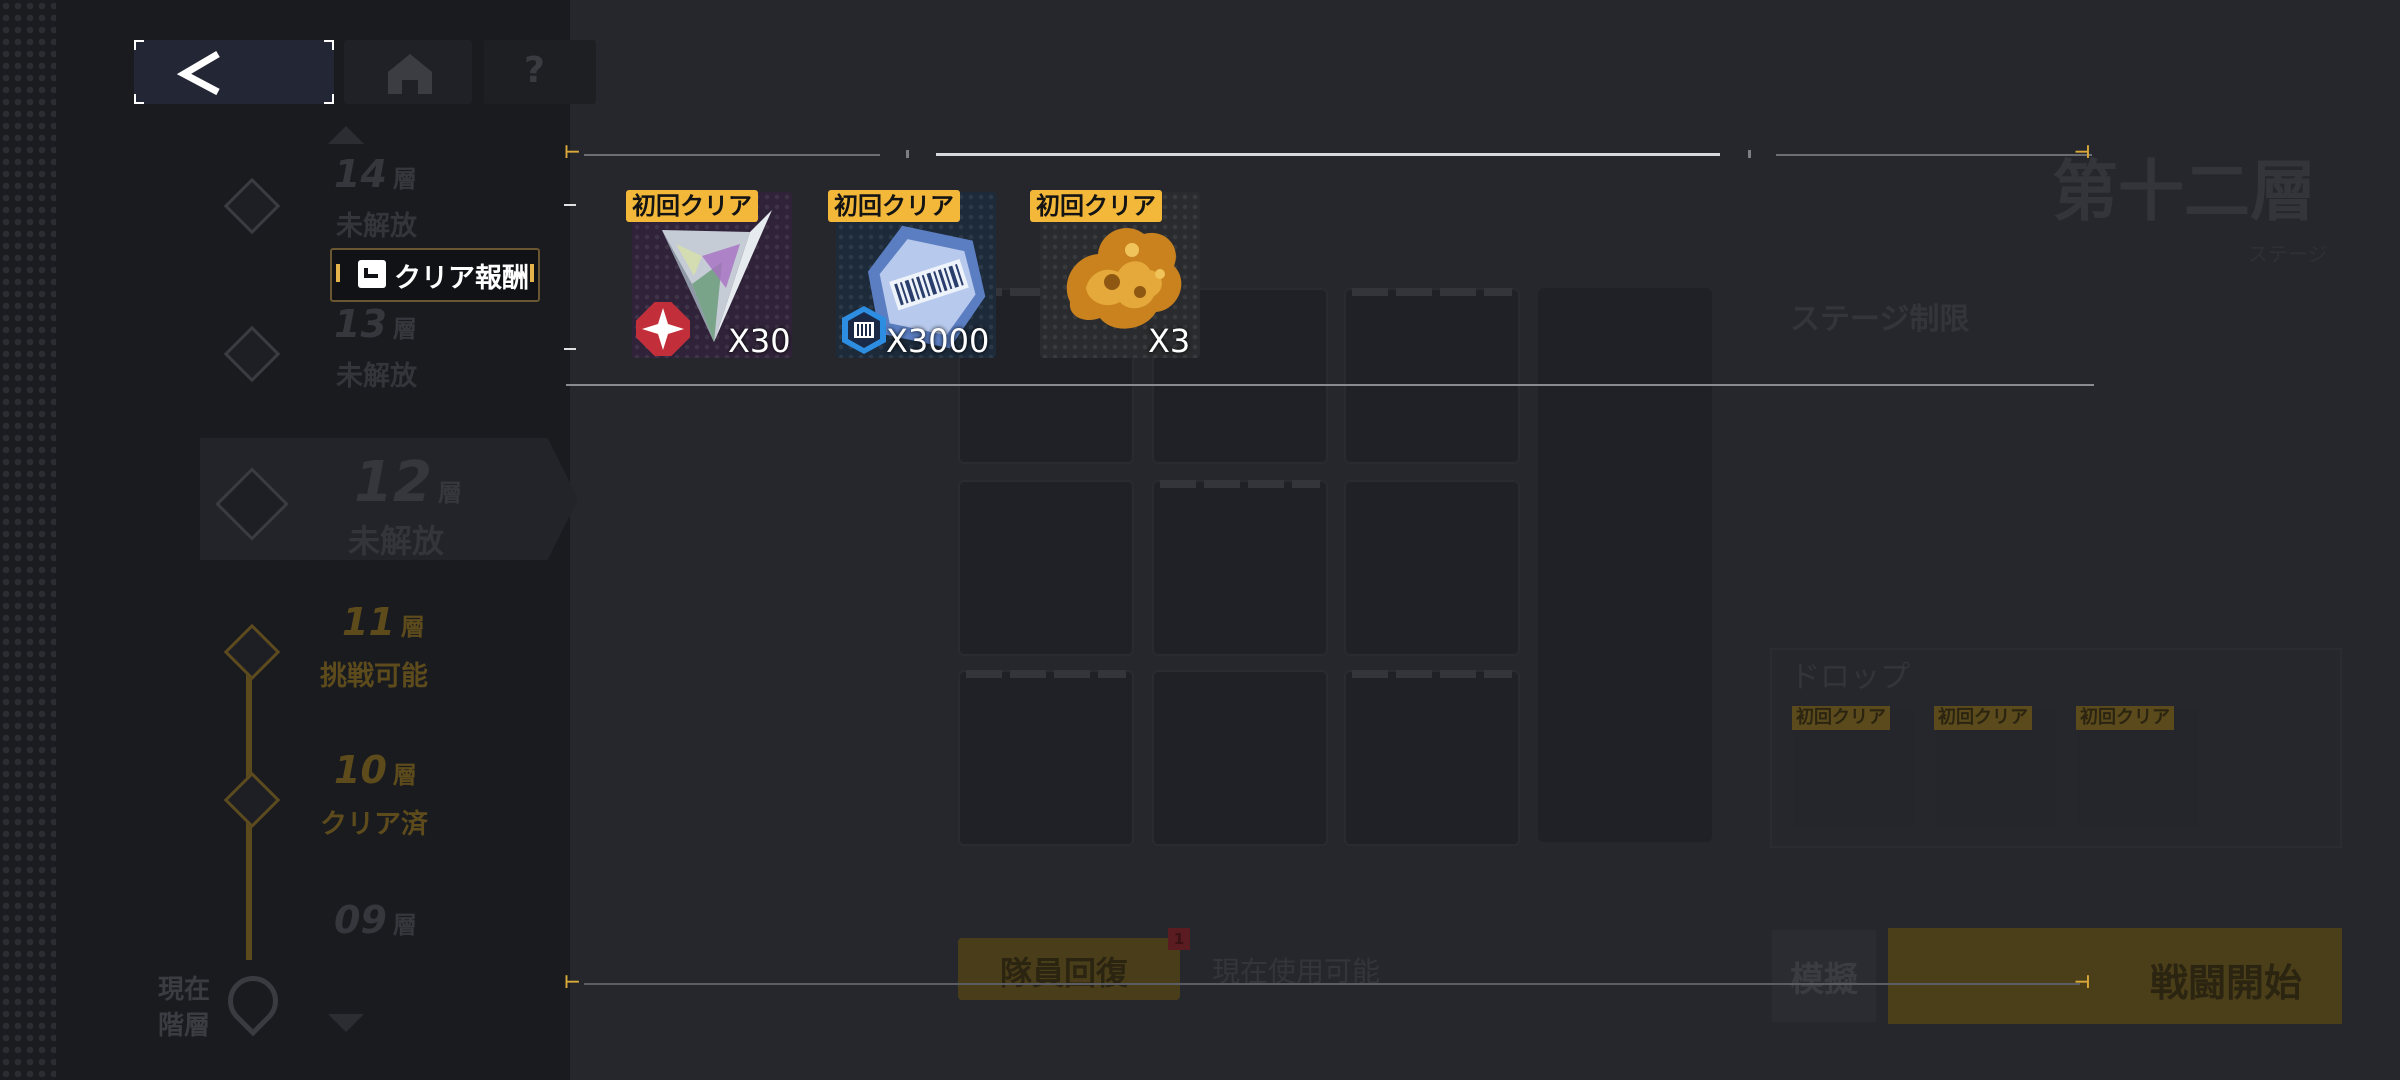  Describe the element at coordinates (1330, 385) in the screenshot. I see `rewards-divider` at that location.